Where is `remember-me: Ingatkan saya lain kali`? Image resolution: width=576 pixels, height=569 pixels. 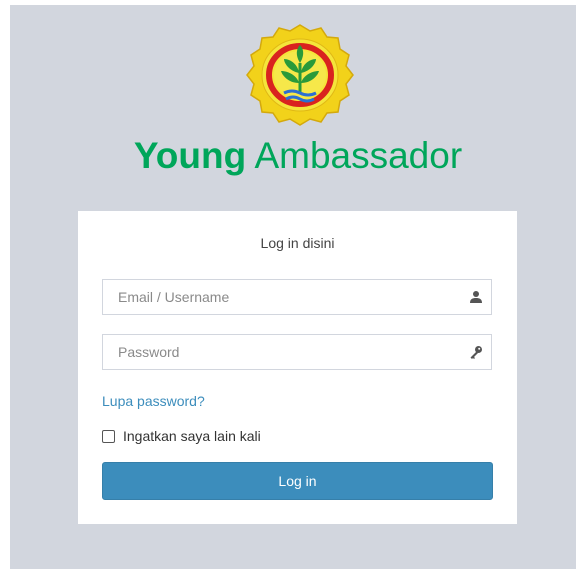 remember-me: Ingatkan saya lain kali is located at coordinates (181, 436).